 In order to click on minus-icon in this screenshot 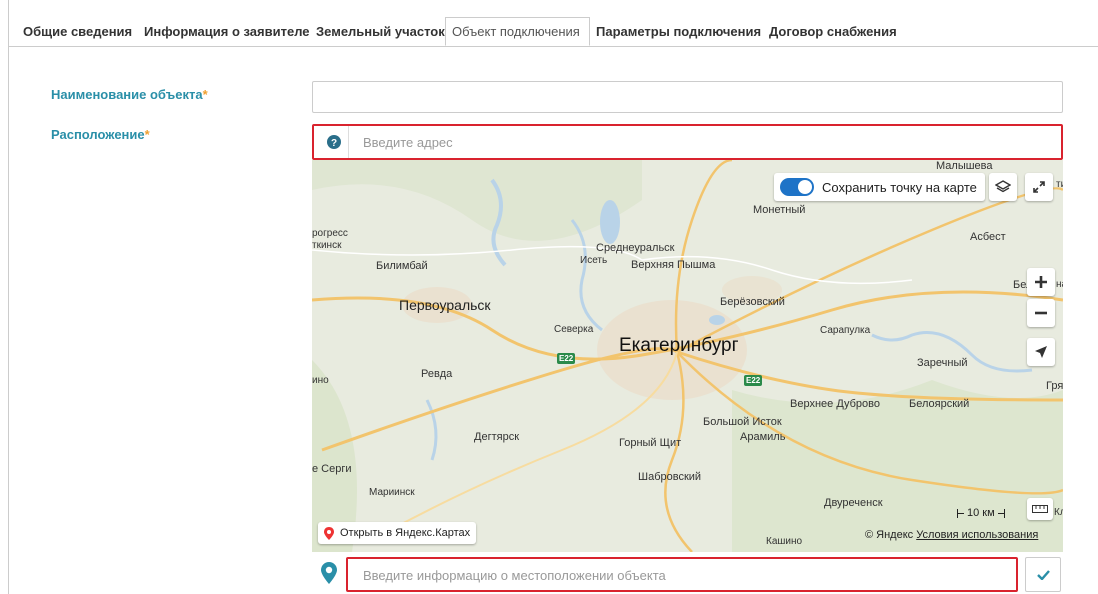, I will do `click(1041, 313)`.